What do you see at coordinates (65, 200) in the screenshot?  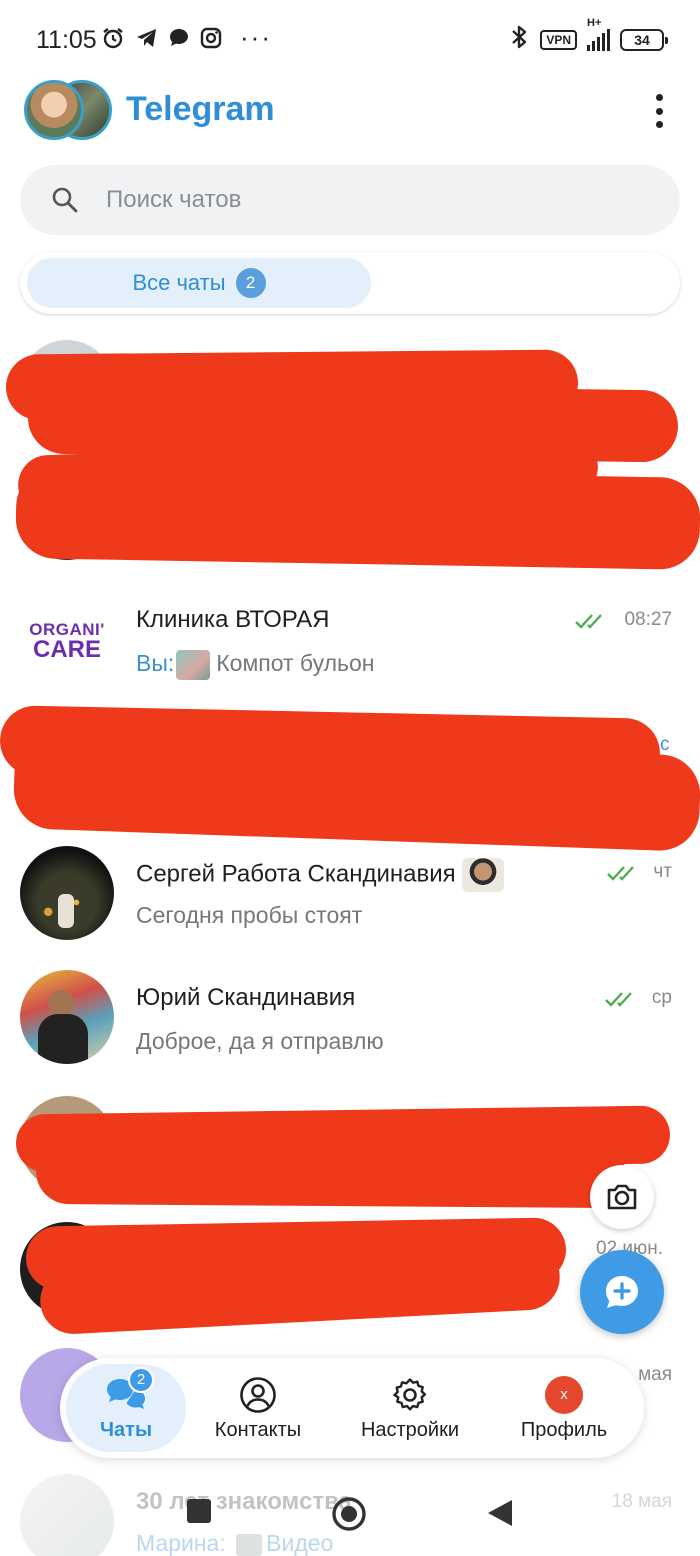 I see `search-icon` at bounding box center [65, 200].